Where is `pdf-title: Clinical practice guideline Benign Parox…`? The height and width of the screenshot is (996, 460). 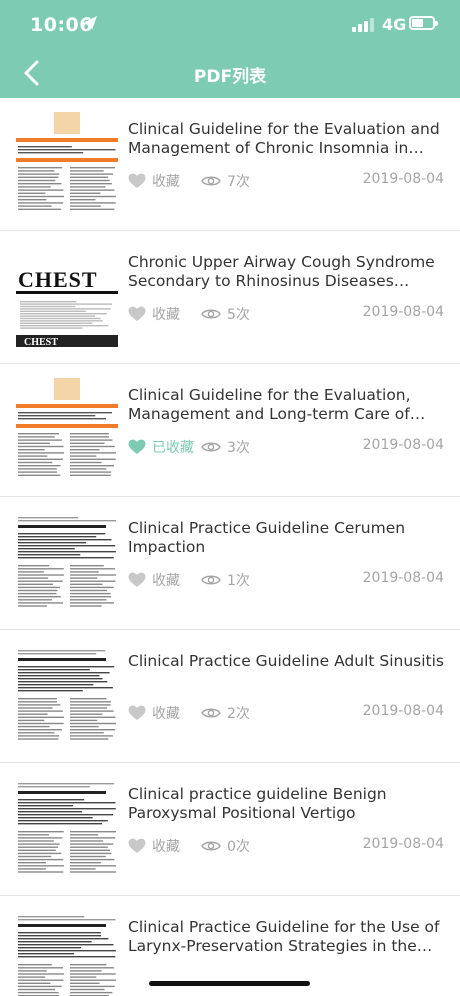 pdf-title: Clinical practice guideline Benign Parox… is located at coordinates (257, 803).